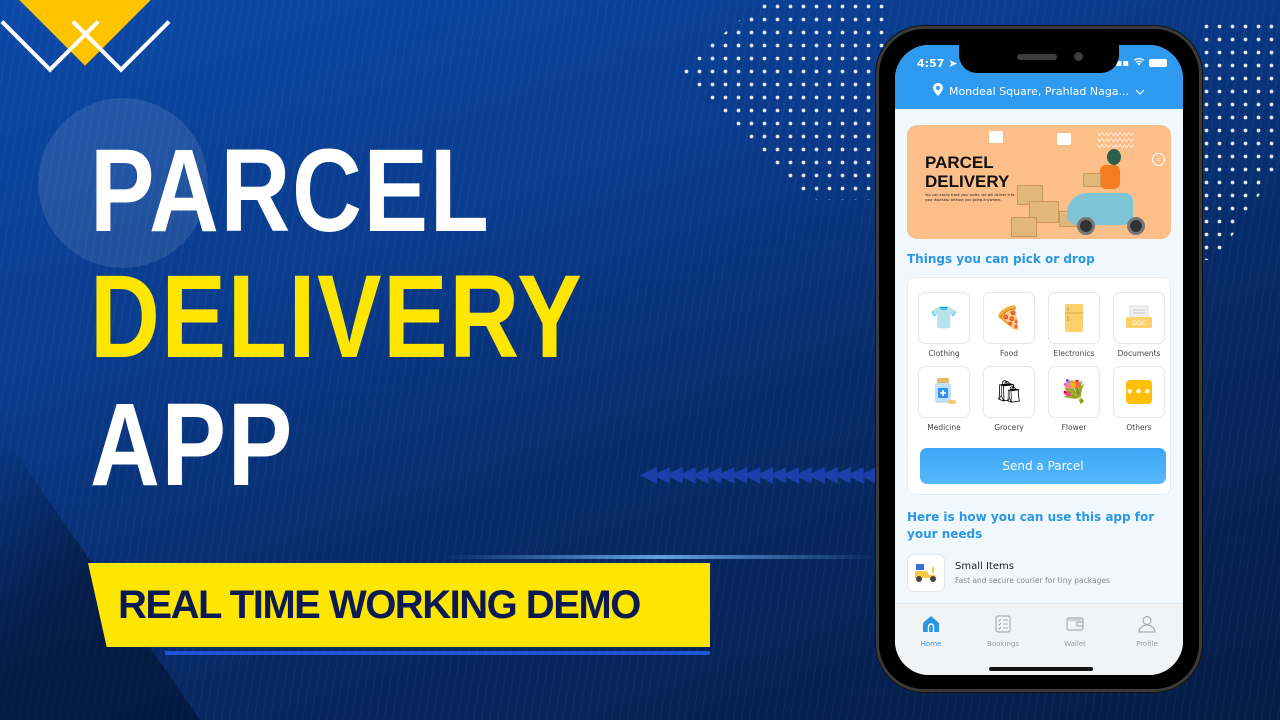  I want to click on demo-banner-text: REAL TIME WORKING DEMO, so click(379, 604).